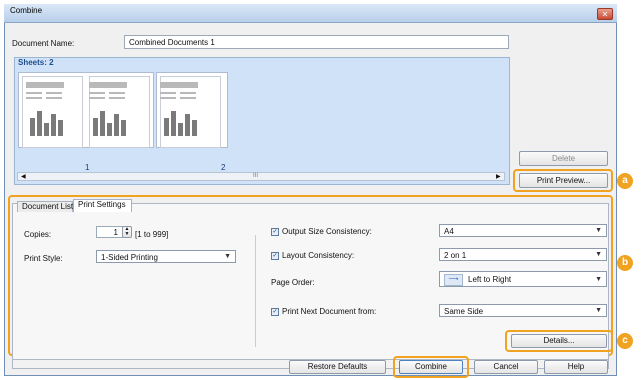 This screenshot has width=642, height=380. I want to click on print-next-document-label: Print Next Document from:, so click(329, 311).